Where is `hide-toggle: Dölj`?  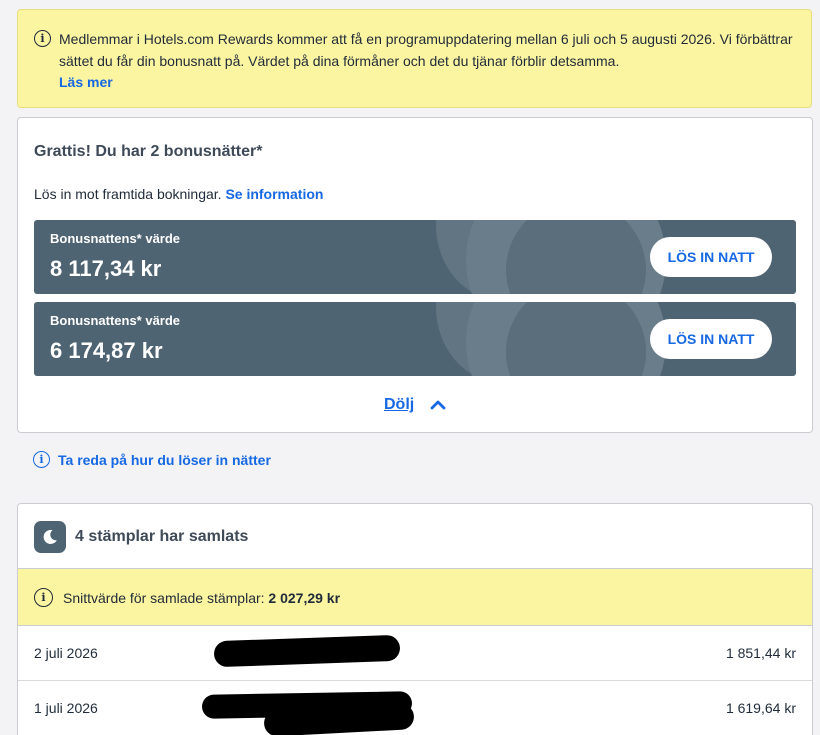 hide-toggle: Dölj is located at coordinates (415, 405).